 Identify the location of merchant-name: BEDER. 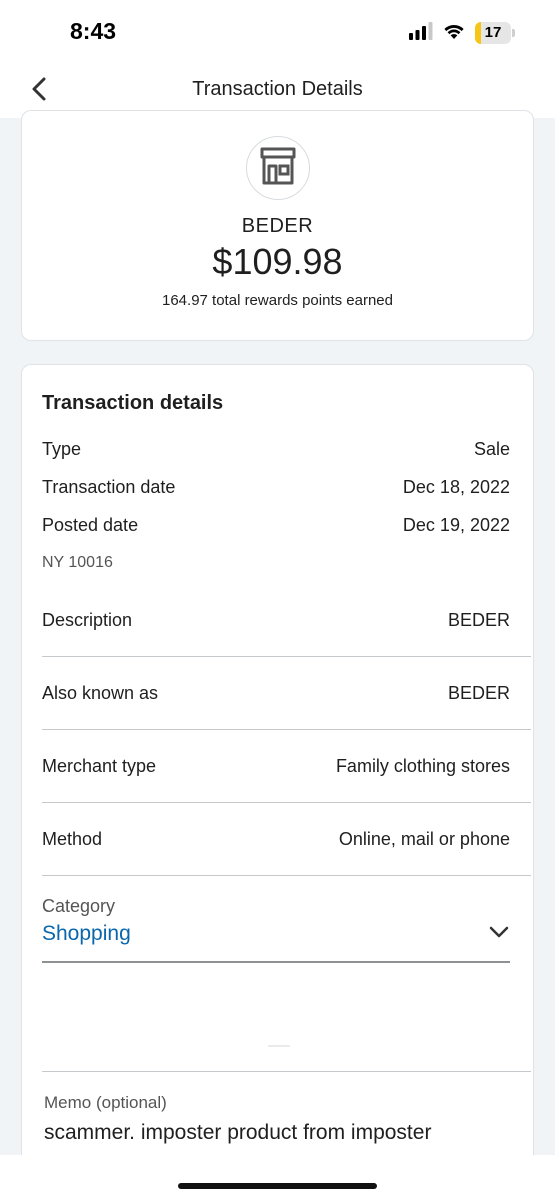
(277, 226).